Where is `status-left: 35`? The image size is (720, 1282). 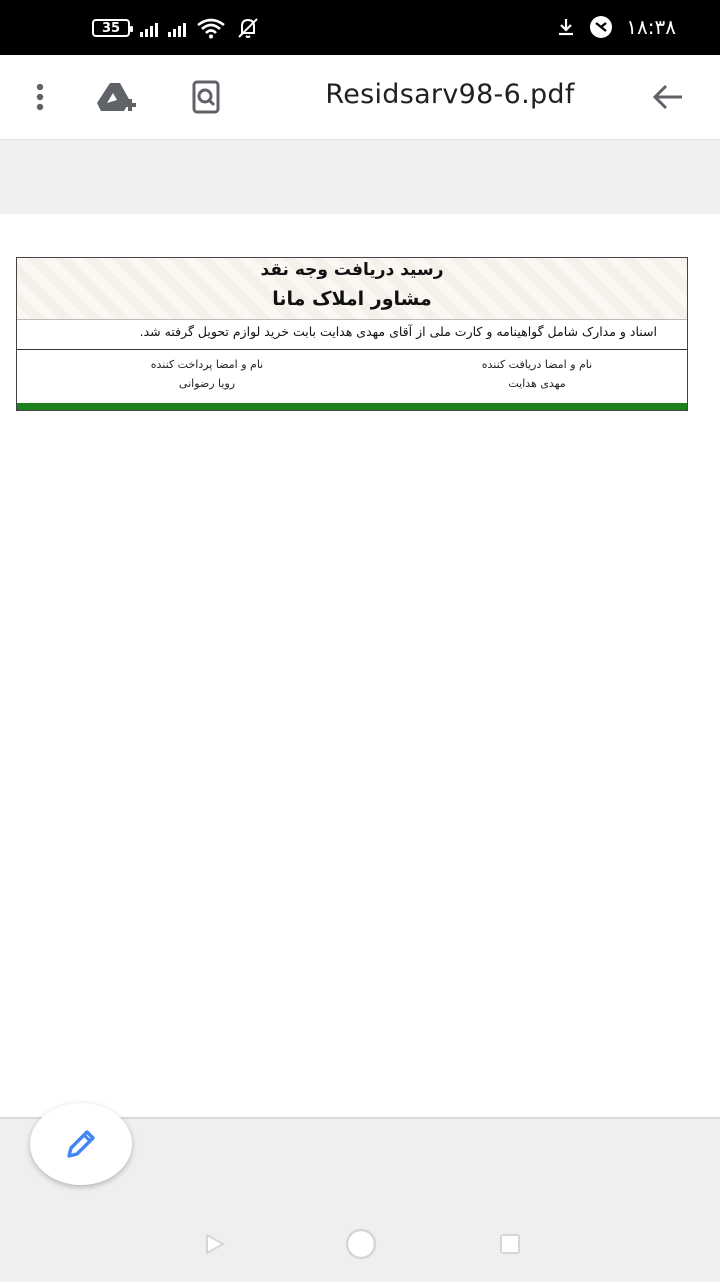
status-left: 35 is located at coordinates (176, 28).